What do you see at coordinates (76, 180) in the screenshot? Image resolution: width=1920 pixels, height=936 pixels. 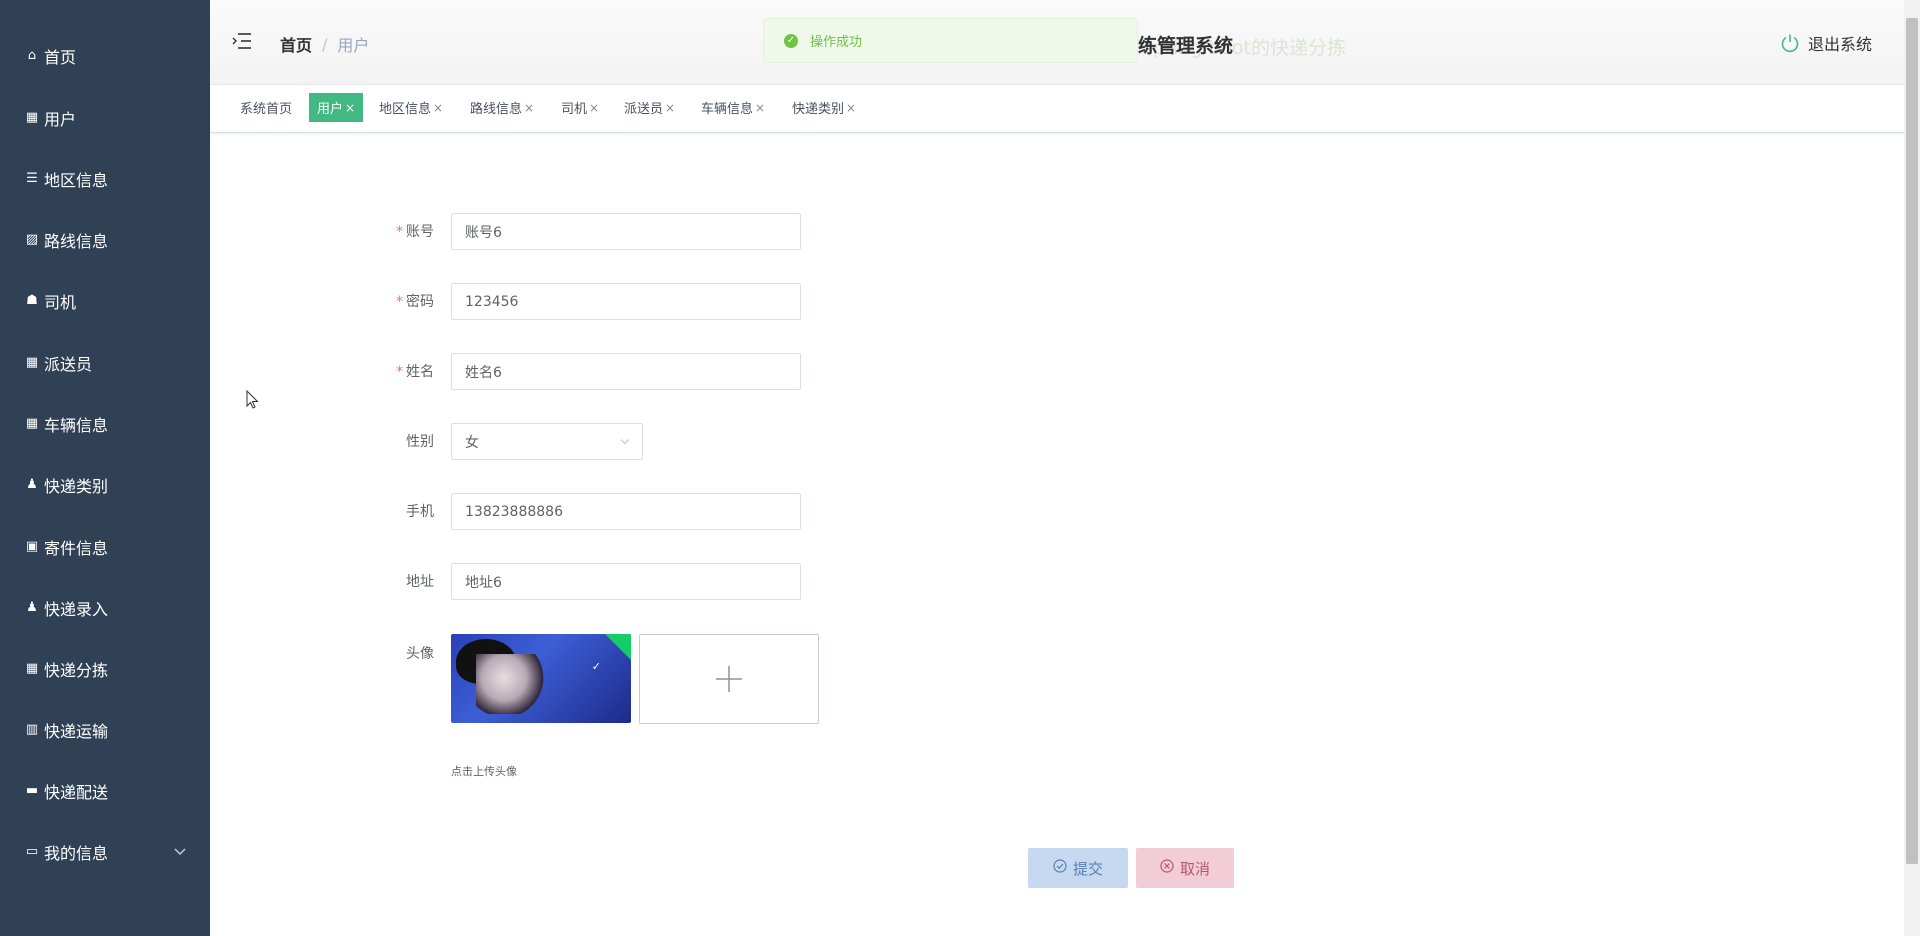 I see `sidebar-item-label: 地区信息` at bounding box center [76, 180].